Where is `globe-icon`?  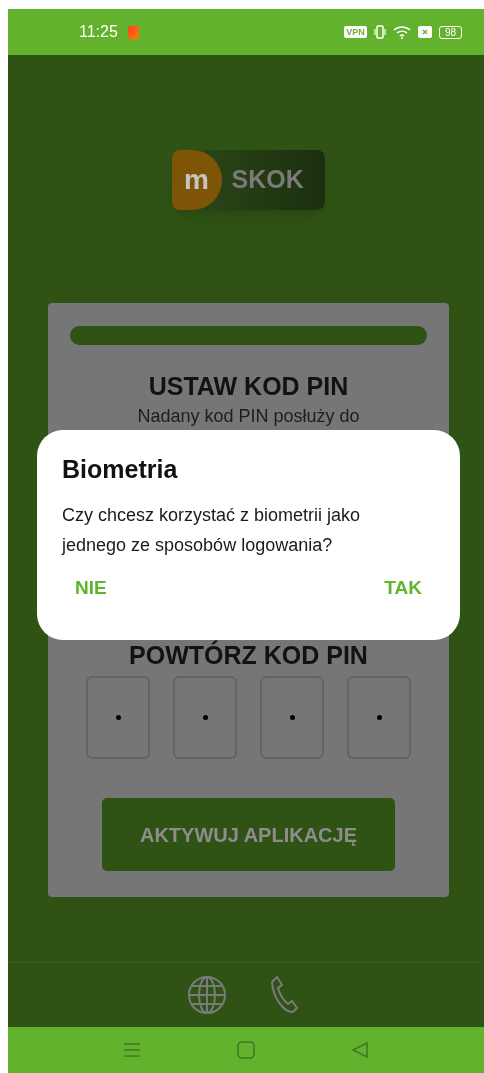
globe-icon is located at coordinates (207, 995).